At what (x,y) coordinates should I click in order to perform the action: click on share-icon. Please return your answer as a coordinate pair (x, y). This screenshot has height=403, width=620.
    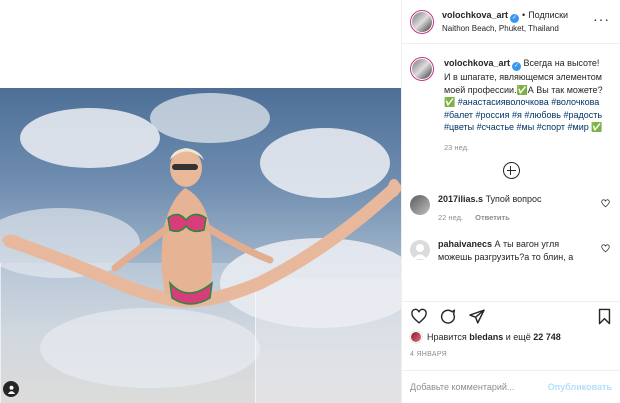
    Looking at the image, I should click on (477, 316).